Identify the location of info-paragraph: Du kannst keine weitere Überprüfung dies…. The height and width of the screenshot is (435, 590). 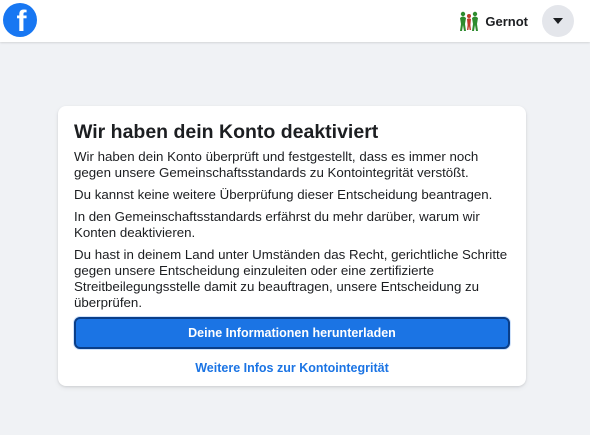
(283, 194).